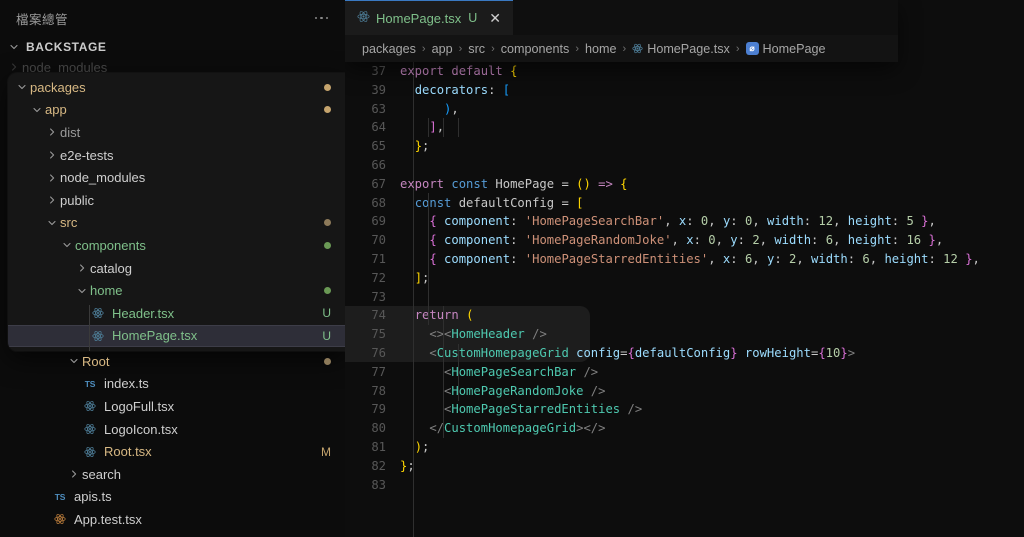  I want to click on code-line: 39 decorators: [, so click(684, 90).